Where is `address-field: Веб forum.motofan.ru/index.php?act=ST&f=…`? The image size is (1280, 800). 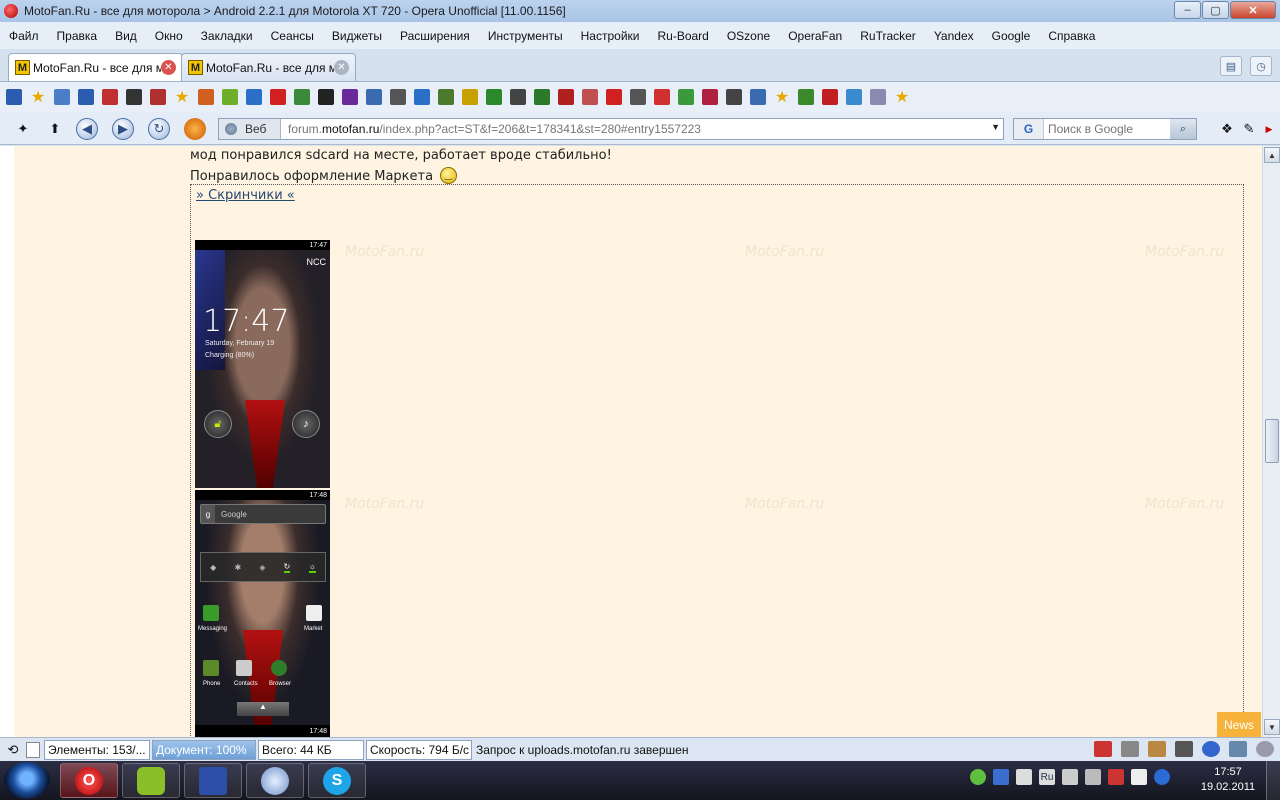 address-field: Веб forum.motofan.ru/index.php?act=ST&f=… is located at coordinates (611, 129).